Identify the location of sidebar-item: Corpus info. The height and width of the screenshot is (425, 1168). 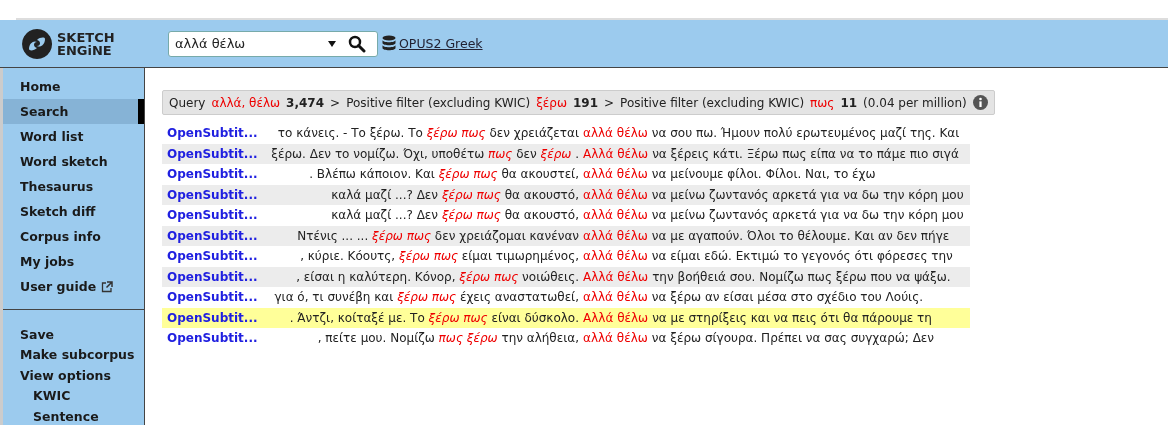
(73, 236).